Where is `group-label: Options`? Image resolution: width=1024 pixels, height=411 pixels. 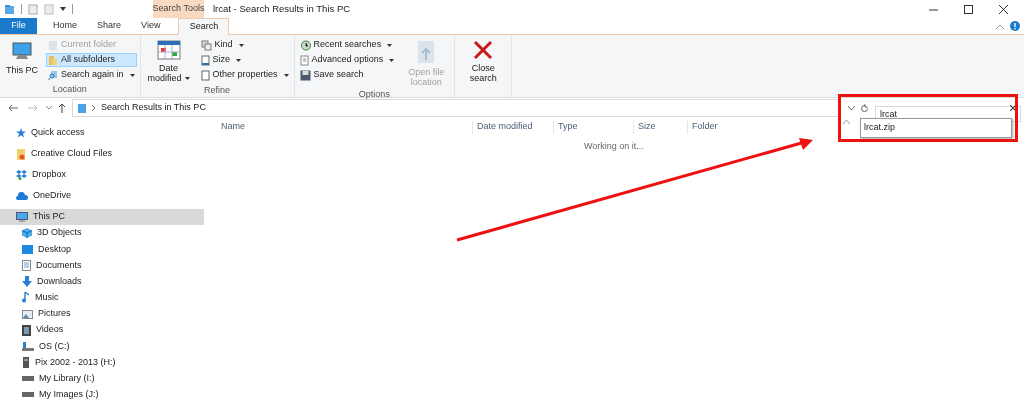 group-label: Options is located at coordinates (374, 94).